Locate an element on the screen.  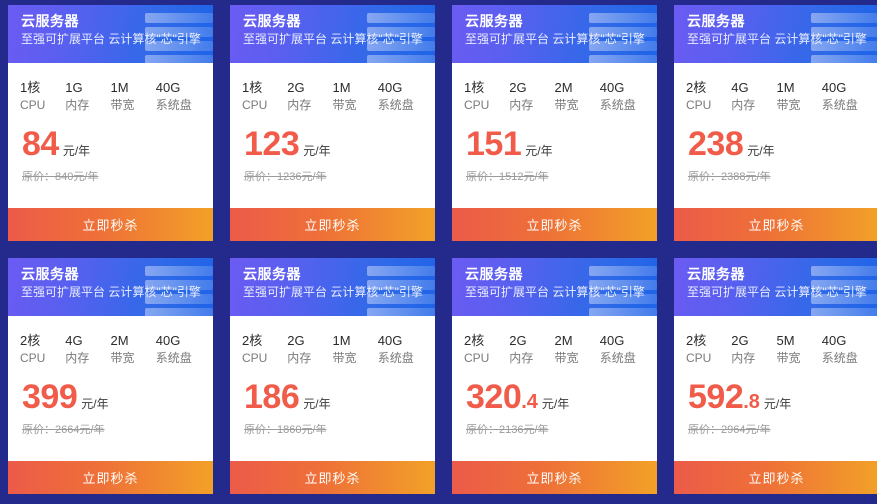
original-price: 原价：2388元/年 is located at coordinates (729, 177).